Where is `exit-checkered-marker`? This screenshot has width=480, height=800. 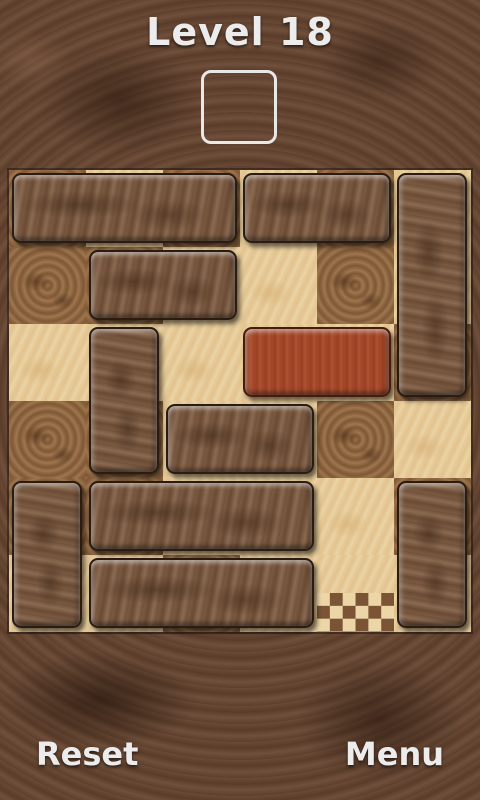
exit-checkered-marker is located at coordinates (355, 612).